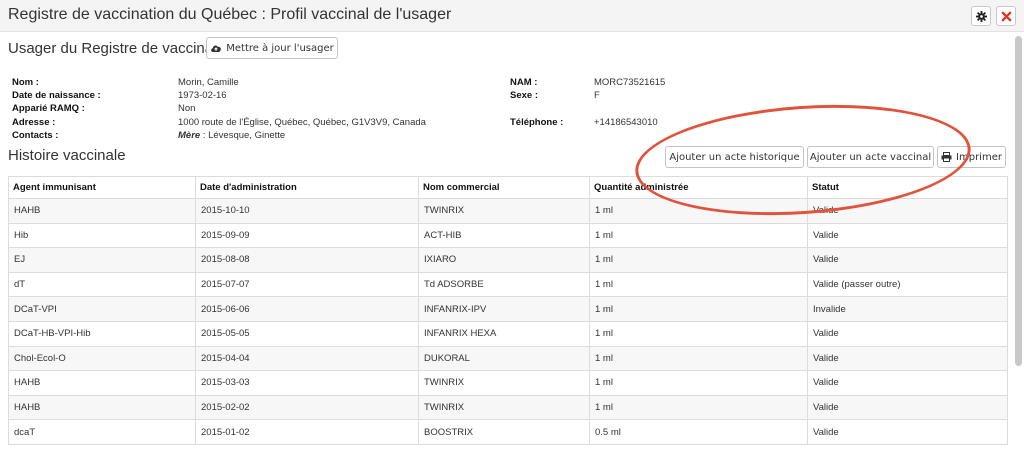  What do you see at coordinates (307, 211) in the screenshot?
I see `table-cell: 2015-10-10` at bounding box center [307, 211].